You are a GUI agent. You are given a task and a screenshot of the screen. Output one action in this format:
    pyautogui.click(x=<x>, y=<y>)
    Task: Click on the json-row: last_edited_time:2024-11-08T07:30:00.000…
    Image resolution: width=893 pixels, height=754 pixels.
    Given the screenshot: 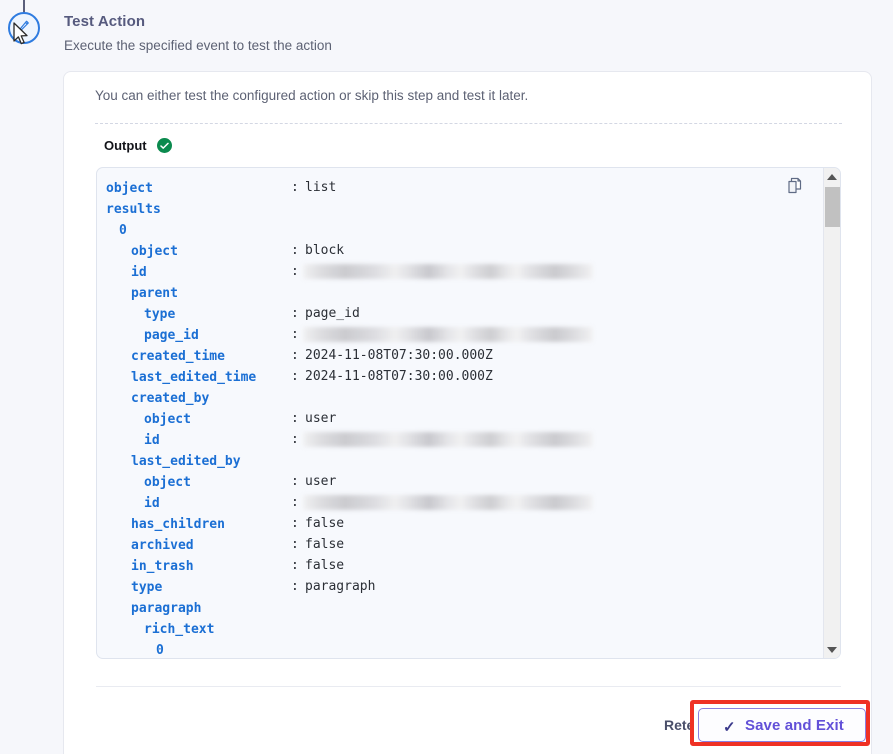 What is the action you would take?
    pyautogui.click(x=468, y=376)
    